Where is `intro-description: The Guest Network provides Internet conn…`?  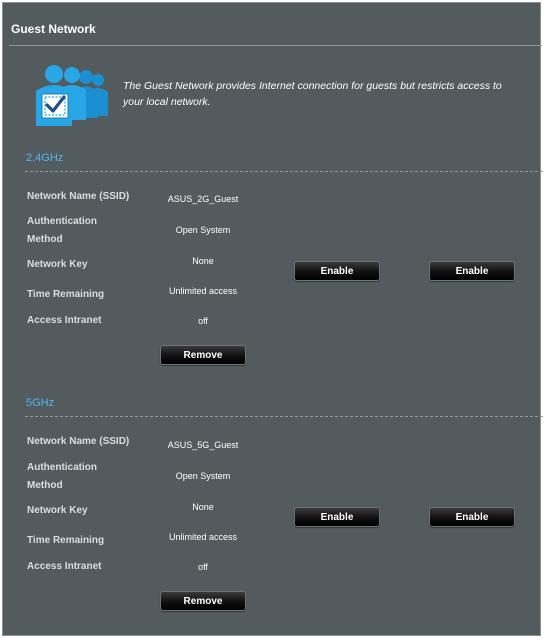 intro-description: The Guest Network provides Internet conn… is located at coordinates (312, 94).